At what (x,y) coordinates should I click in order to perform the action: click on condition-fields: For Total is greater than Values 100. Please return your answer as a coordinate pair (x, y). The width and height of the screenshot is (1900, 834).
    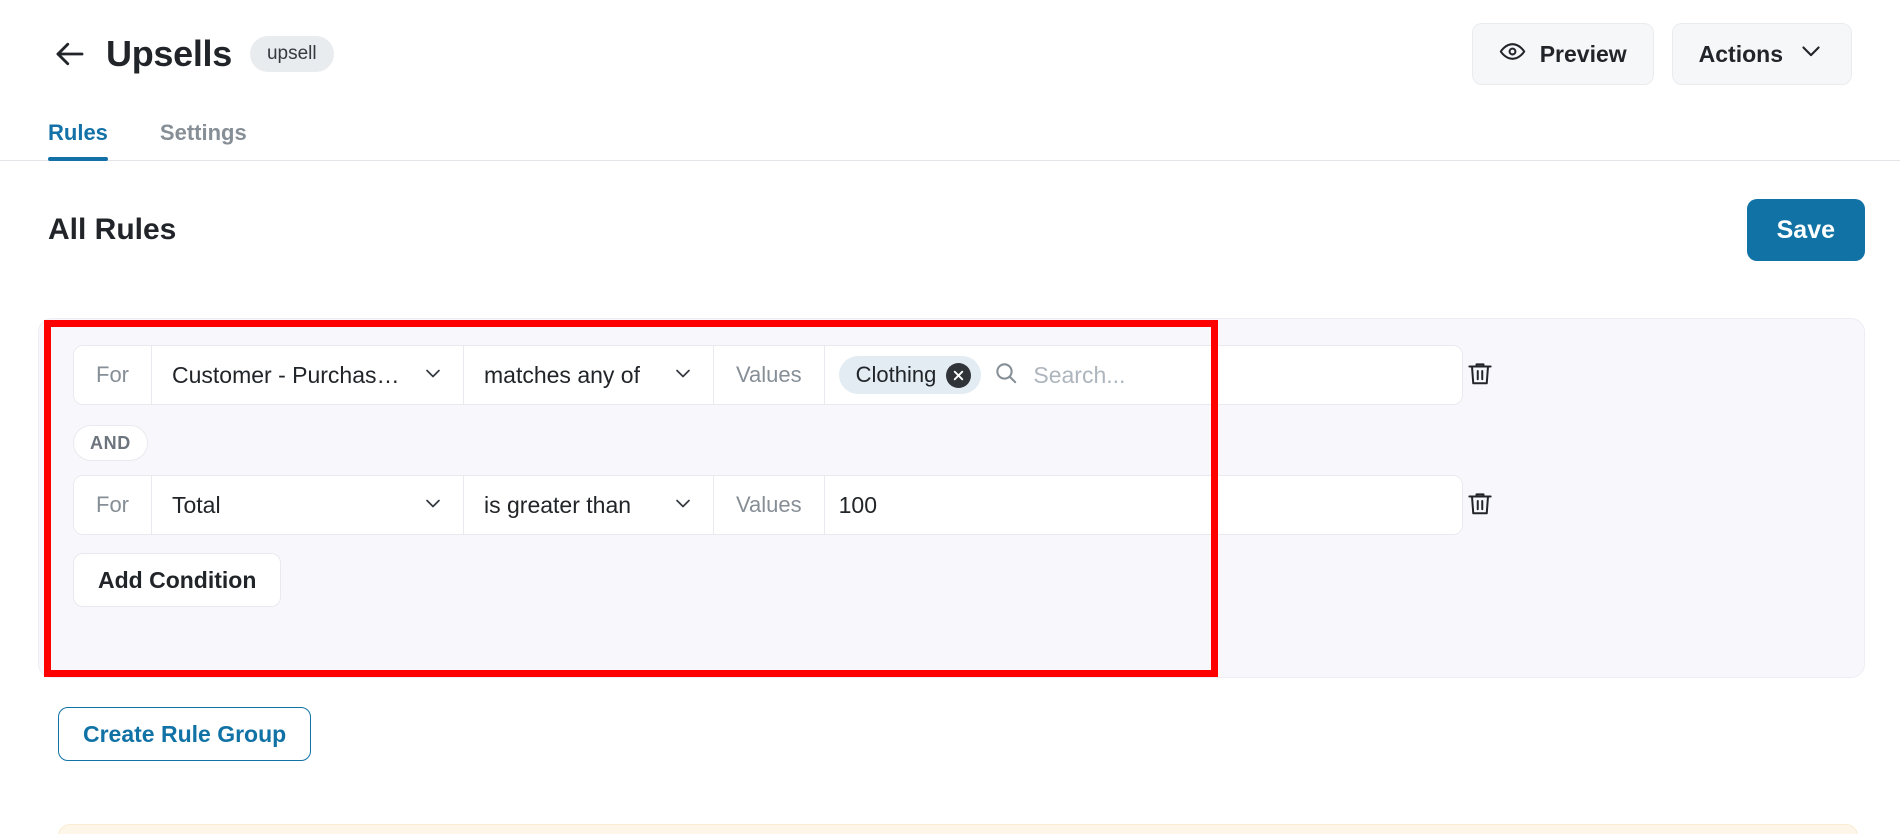
    Looking at the image, I should click on (768, 505).